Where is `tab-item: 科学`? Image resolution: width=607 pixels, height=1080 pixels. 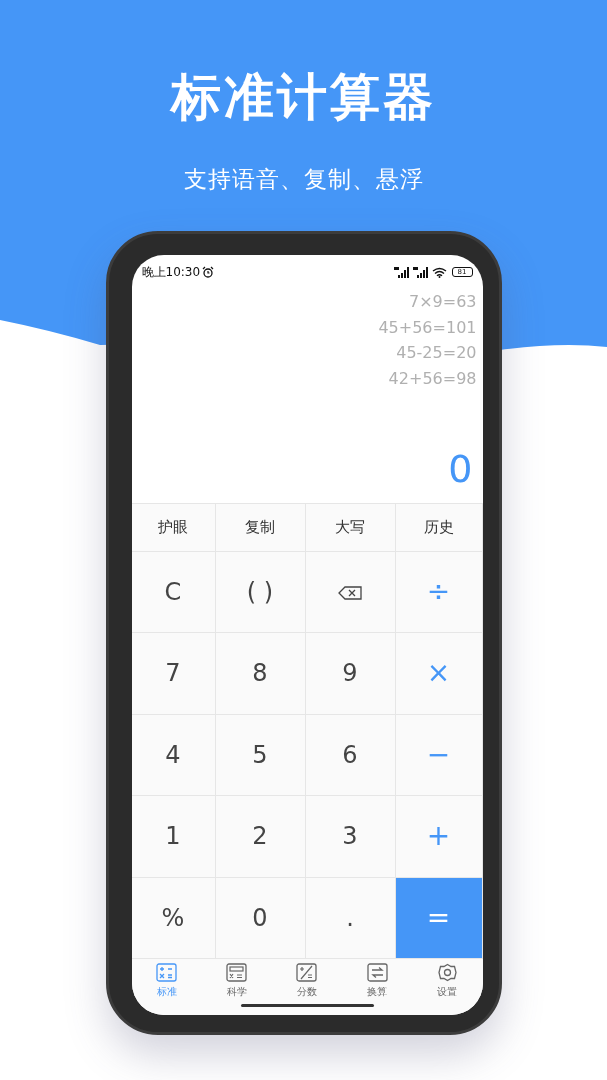 tab-item: 科学 is located at coordinates (236, 982).